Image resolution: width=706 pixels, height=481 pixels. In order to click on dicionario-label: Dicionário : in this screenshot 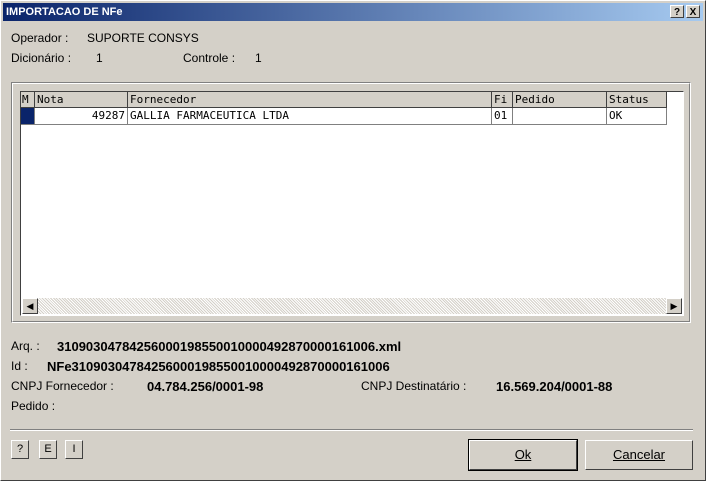, I will do `click(41, 58)`.